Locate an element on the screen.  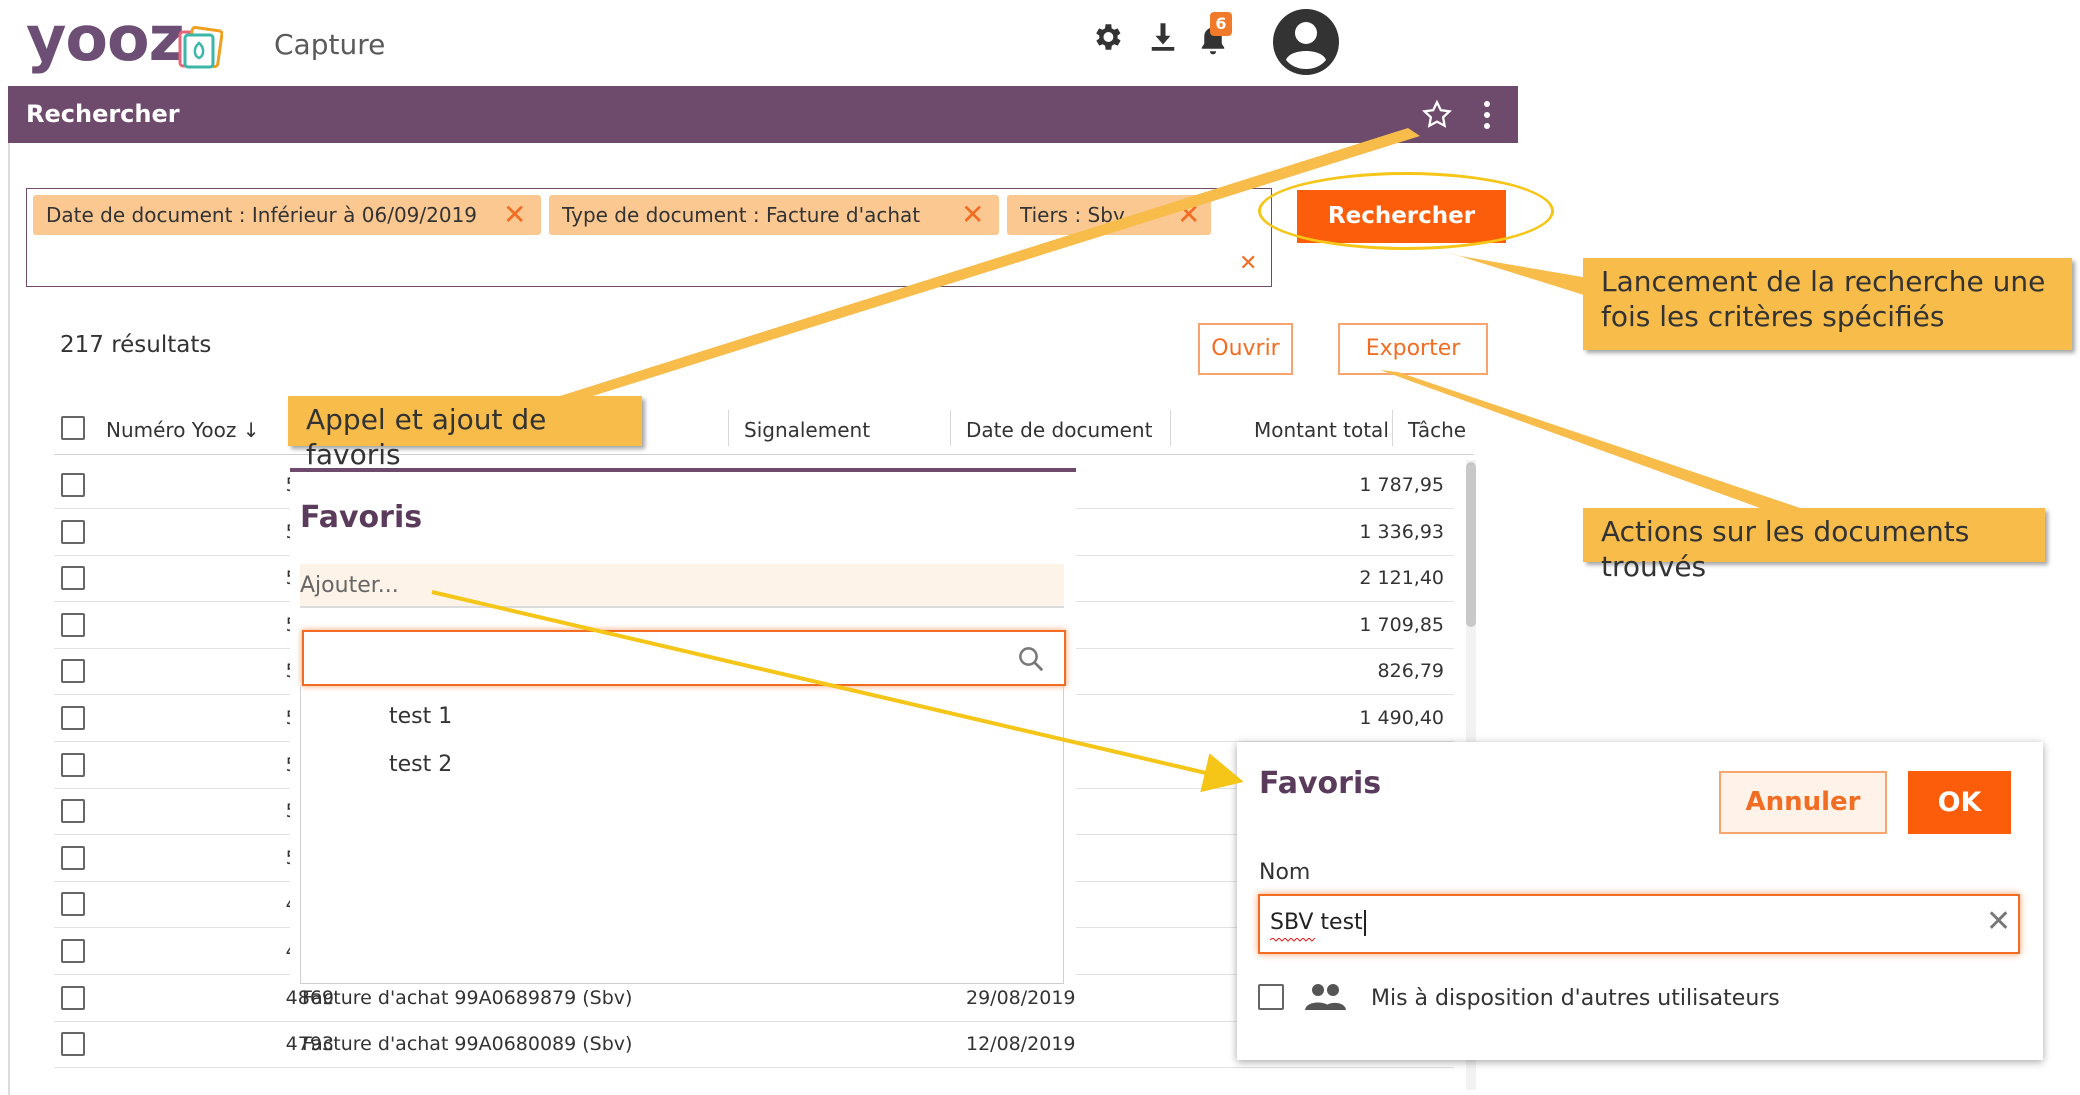
app-title: Capture is located at coordinates (330, 44).